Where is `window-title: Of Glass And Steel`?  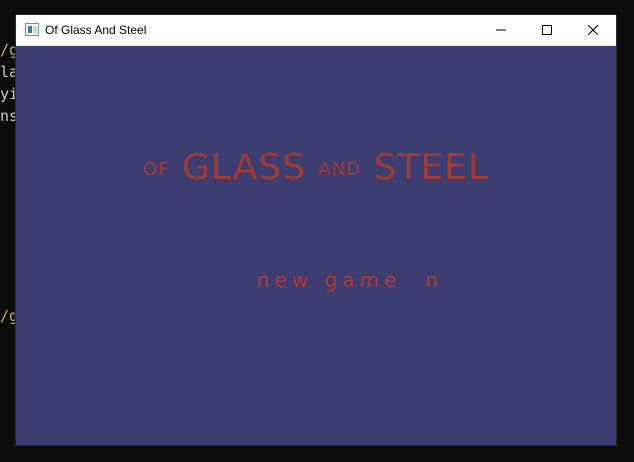
window-title: Of Glass And Steel is located at coordinates (96, 30).